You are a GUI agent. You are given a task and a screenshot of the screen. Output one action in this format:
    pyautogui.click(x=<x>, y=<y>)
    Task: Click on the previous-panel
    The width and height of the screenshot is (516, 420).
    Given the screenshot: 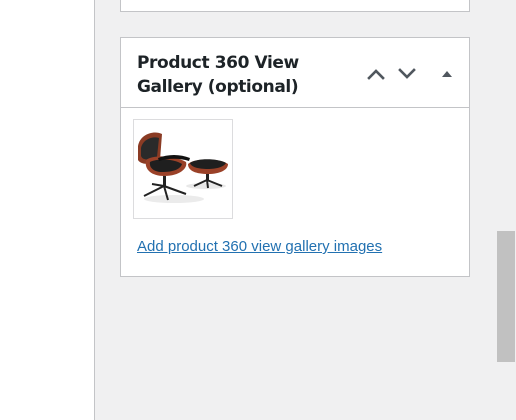 What is the action you would take?
    pyautogui.click(x=295, y=6)
    